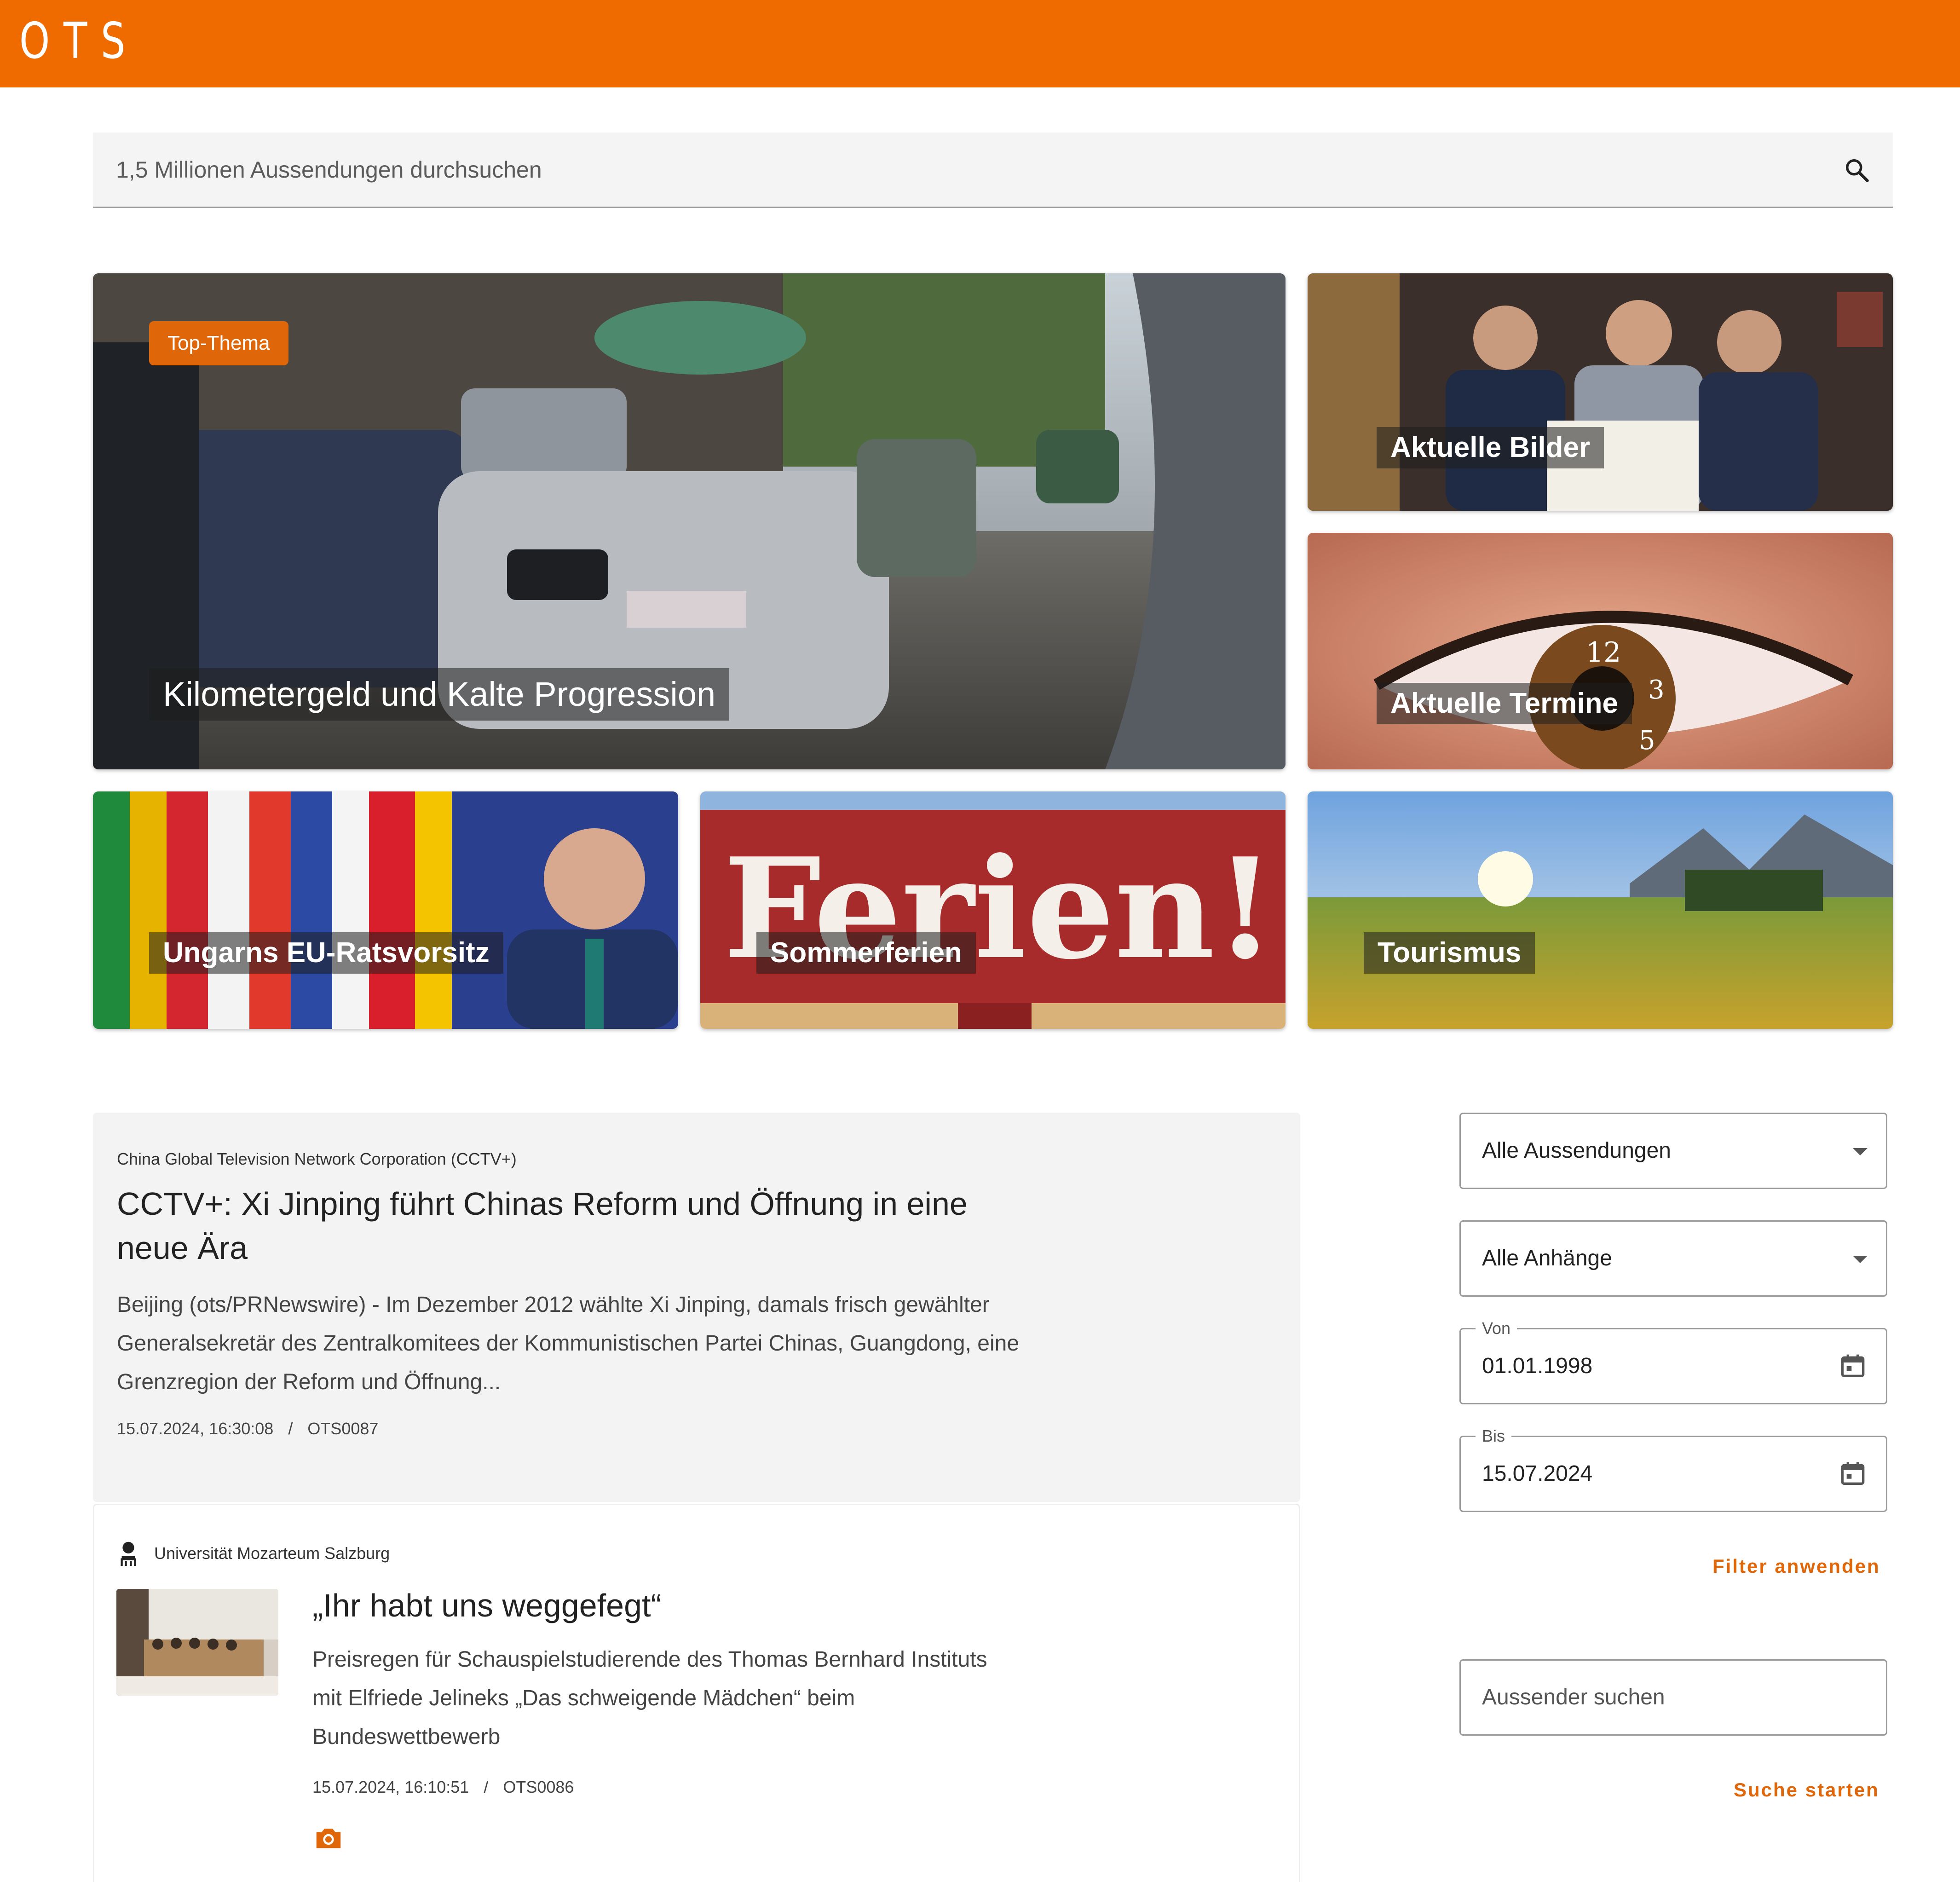  I want to click on news-title: „Ihr habt uns weggefegt“, so click(487, 1605).